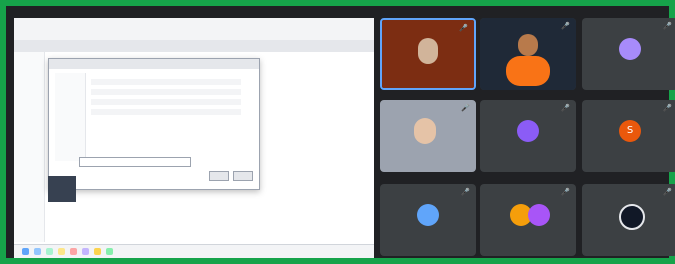  I want to click on dialog-ok-button, so click(219, 176).